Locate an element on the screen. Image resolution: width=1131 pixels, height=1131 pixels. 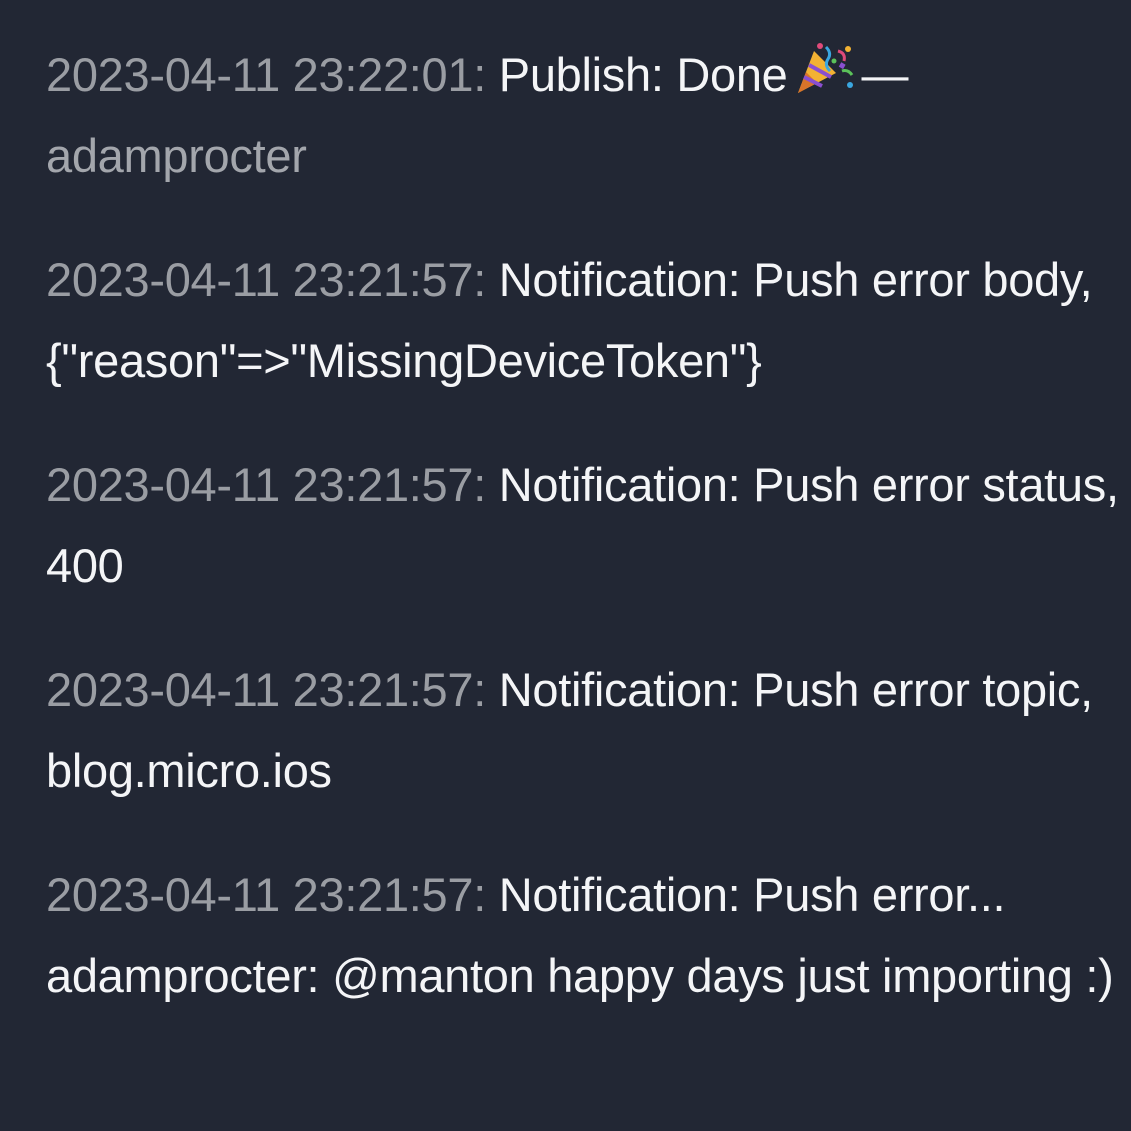
log-message: Publish: Done is located at coordinates (643, 74).